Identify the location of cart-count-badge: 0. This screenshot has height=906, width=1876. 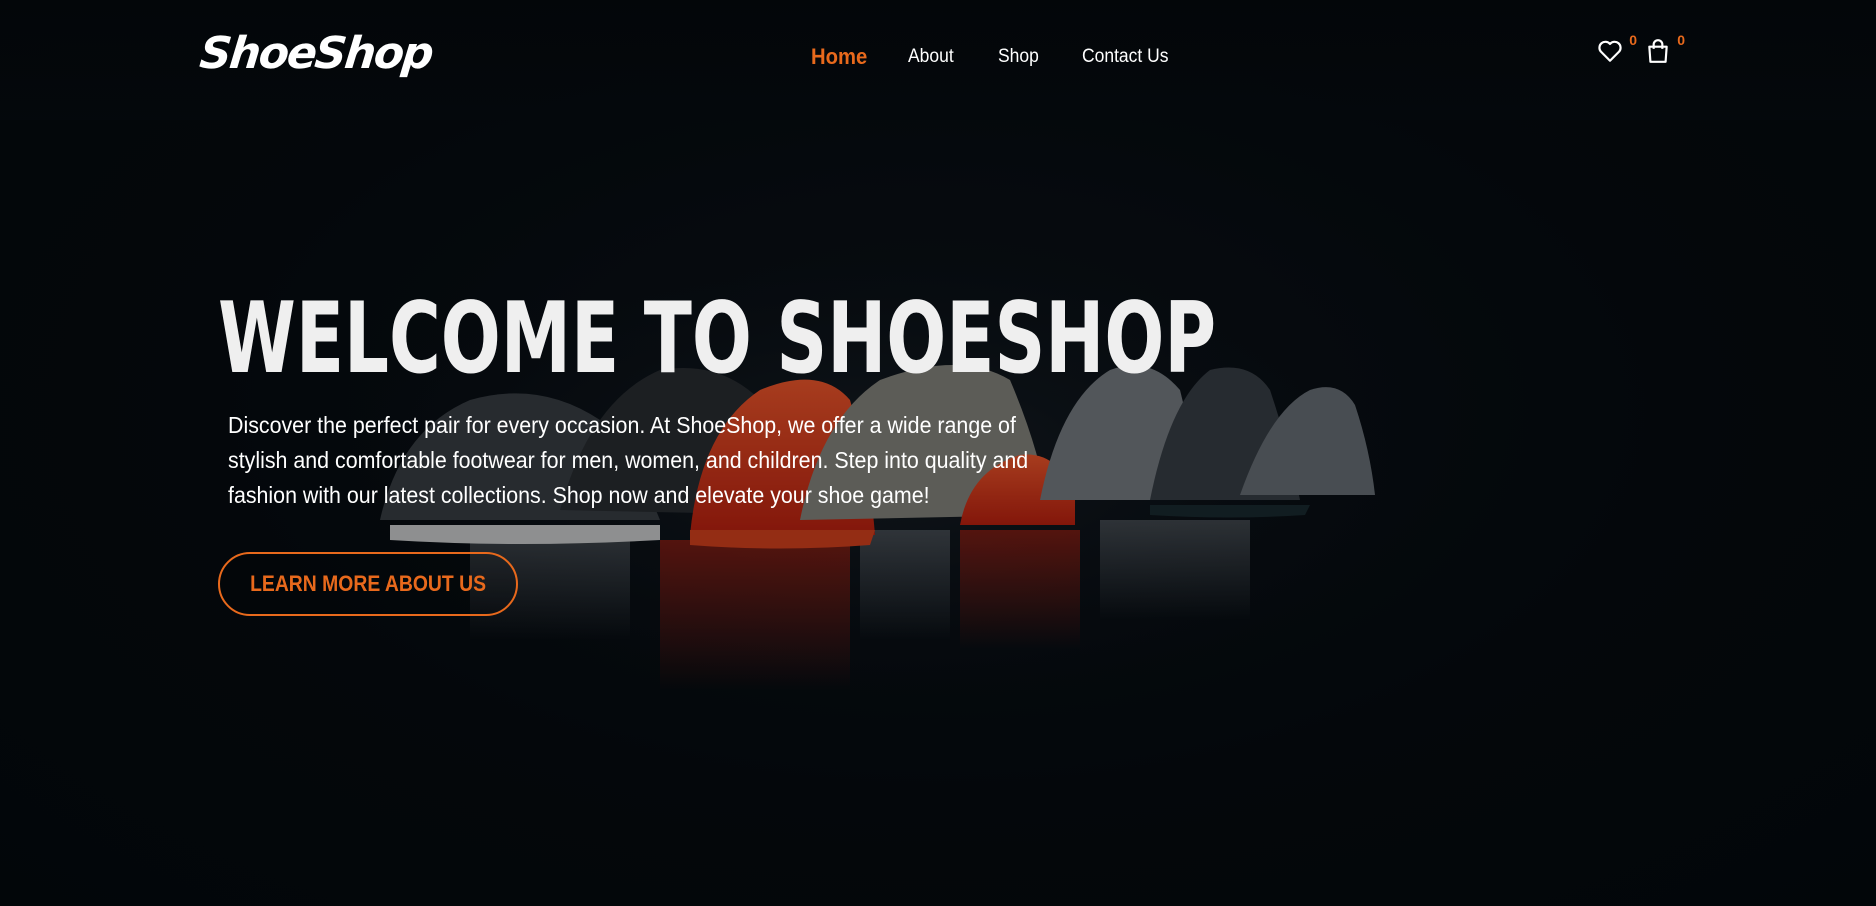
(1681, 40).